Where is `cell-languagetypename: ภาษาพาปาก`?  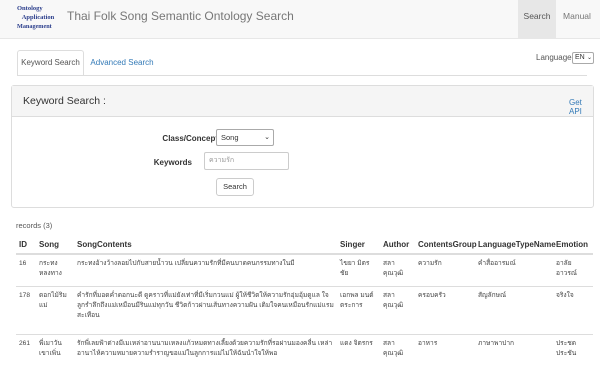 cell-languagetypename: ภาษาพาปาก is located at coordinates (514, 353).